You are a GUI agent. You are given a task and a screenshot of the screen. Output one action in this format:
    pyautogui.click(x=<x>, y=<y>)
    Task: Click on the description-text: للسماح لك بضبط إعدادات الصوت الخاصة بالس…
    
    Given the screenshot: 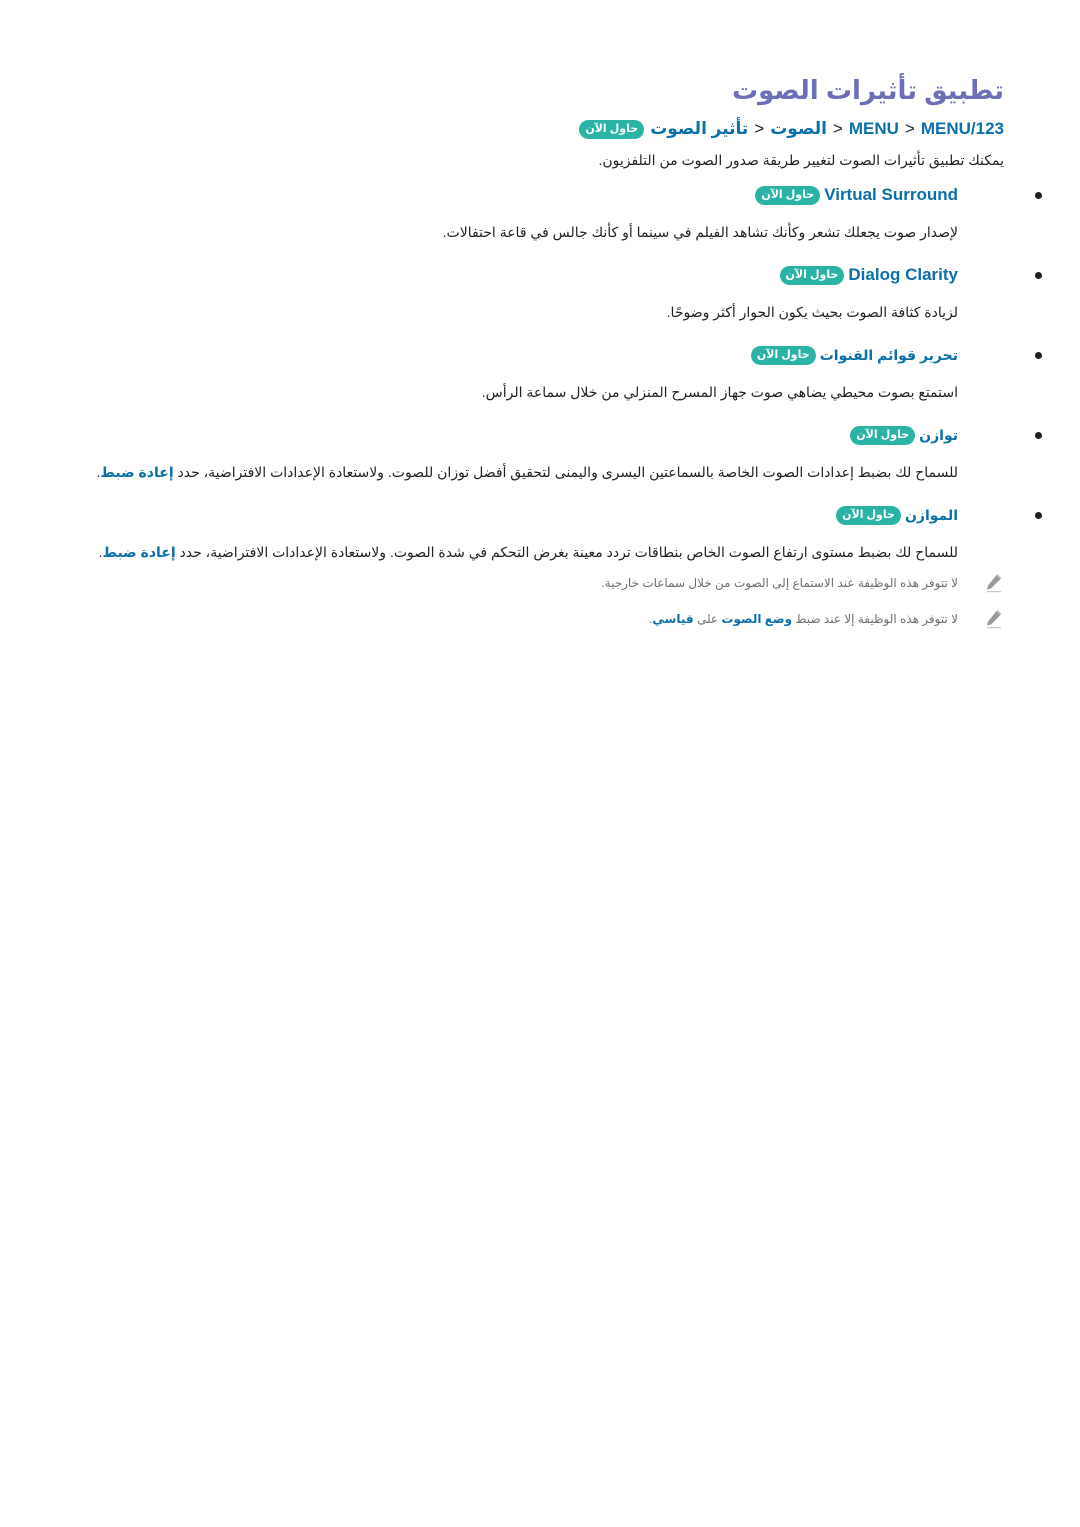 What is the action you would take?
    pyautogui.click(x=567, y=472)
    